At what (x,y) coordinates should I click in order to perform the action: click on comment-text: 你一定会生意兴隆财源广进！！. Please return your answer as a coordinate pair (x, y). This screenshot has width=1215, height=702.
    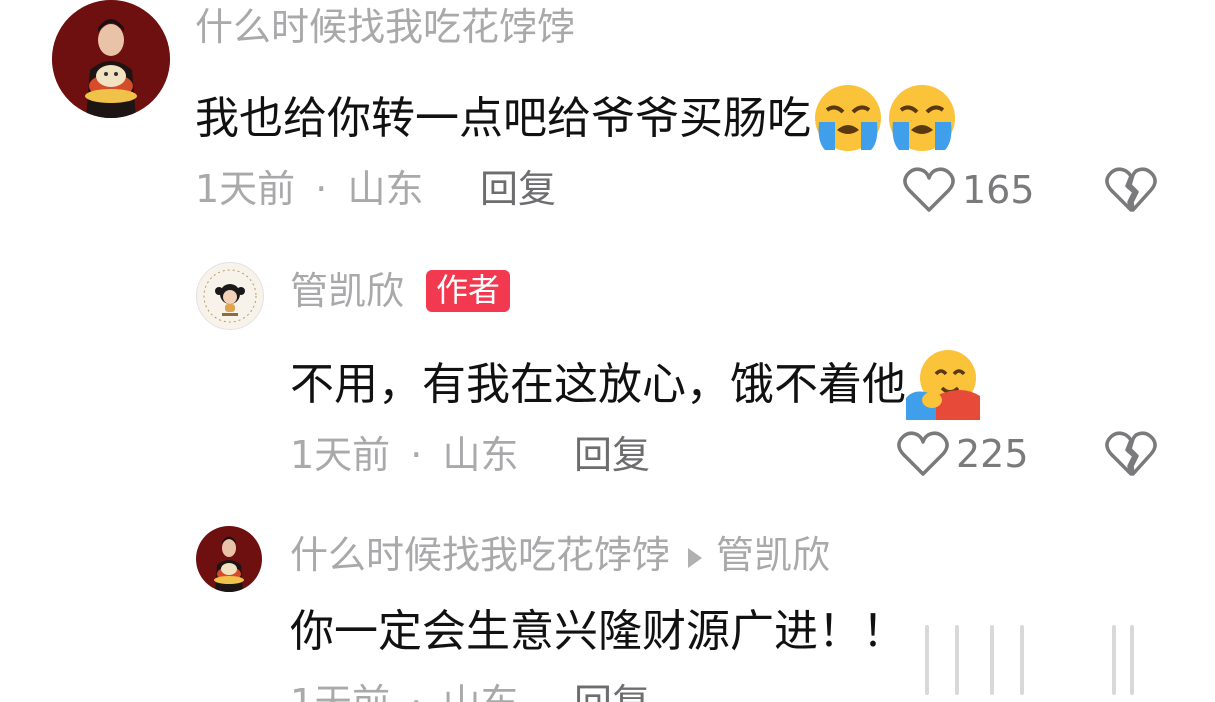
    Looking at the image, I should click on (598, 631).